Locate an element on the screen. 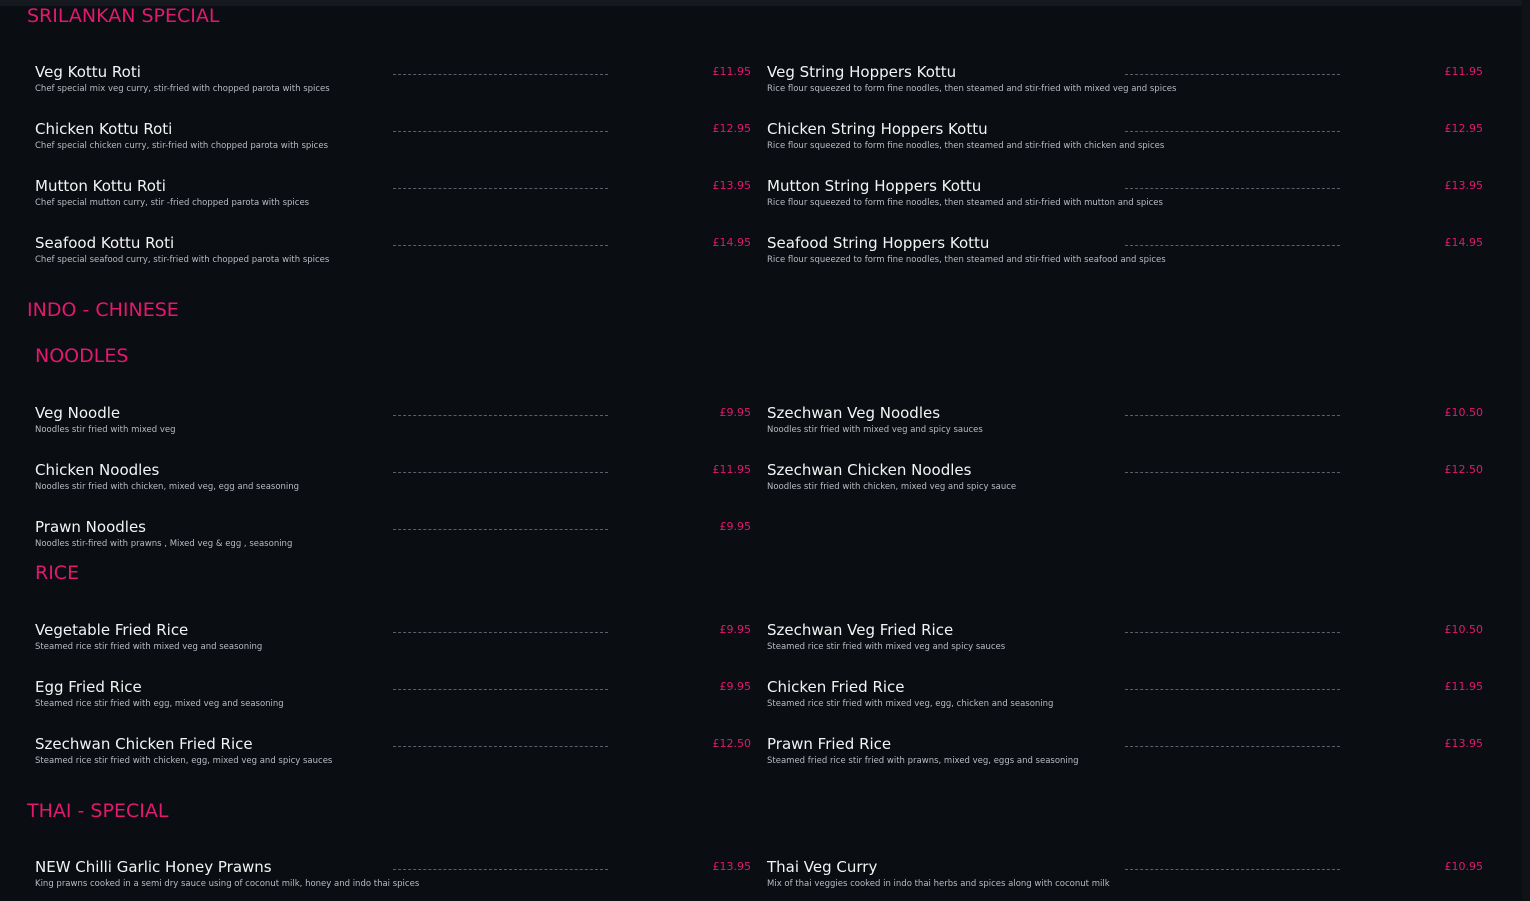 This screenshot has width=1530, height=901. menu-item-name: Thai Veg Curry is located at coordinates (822, 867).